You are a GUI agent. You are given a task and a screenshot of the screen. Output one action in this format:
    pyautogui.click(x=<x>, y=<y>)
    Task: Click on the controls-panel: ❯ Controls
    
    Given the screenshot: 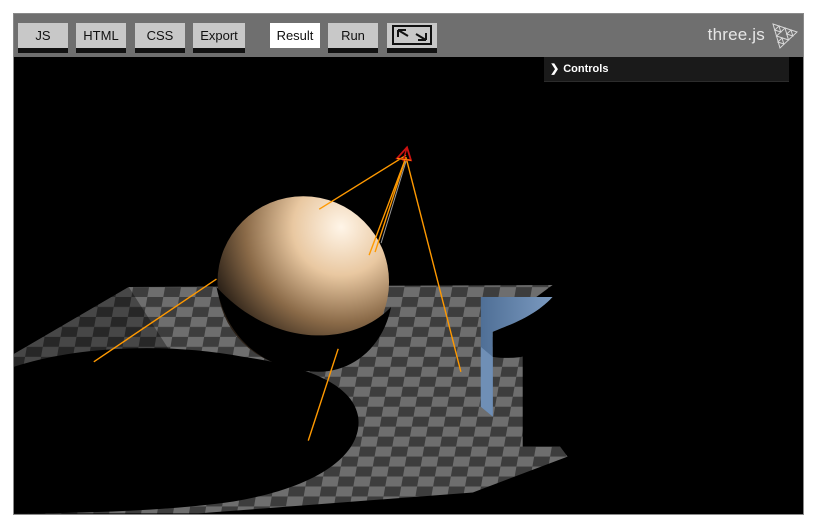 What is the action you would take?
    pyautogui.click(x=666, y=69)
    